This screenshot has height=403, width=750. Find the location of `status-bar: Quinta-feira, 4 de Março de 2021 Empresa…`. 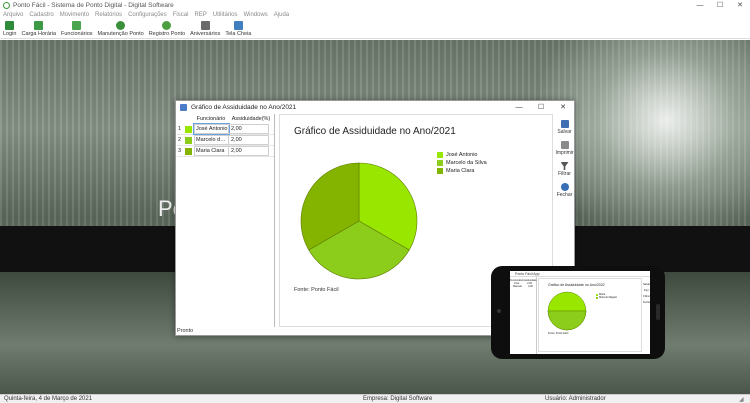

status-bar: Quinta-feira, 4 de Março de 2021 Empresa… is located at coordinates (375, 398).